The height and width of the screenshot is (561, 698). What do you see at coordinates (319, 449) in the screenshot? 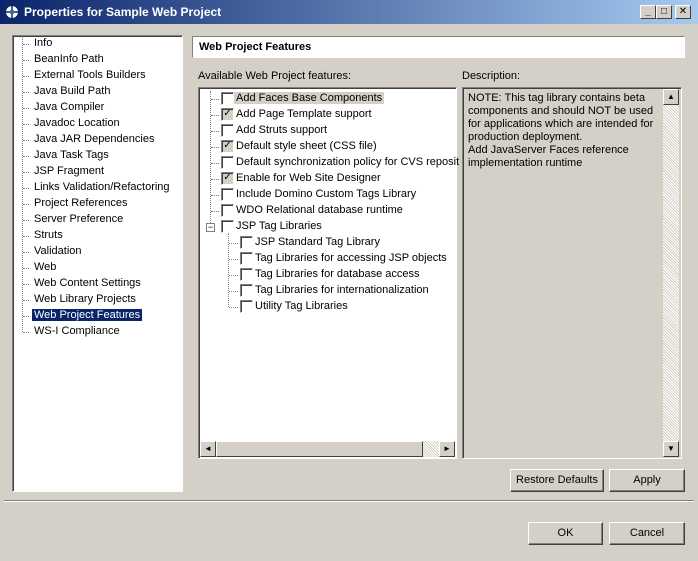
I see `scroll-thumb` at bounding box center [319, 449].